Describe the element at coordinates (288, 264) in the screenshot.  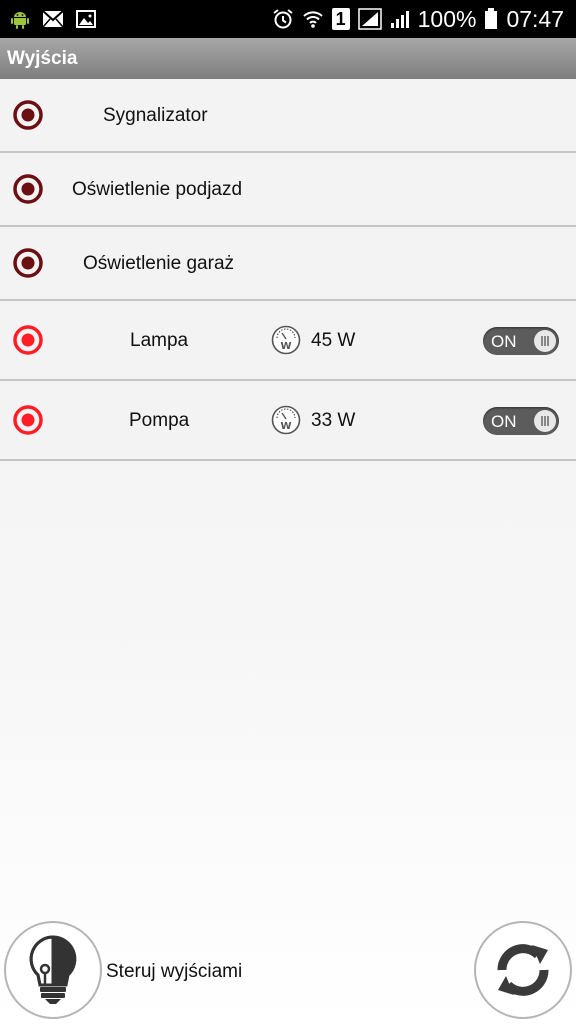
I see `list-item-oswietlenie-garaz: Oświetlenie garaż` at that location.